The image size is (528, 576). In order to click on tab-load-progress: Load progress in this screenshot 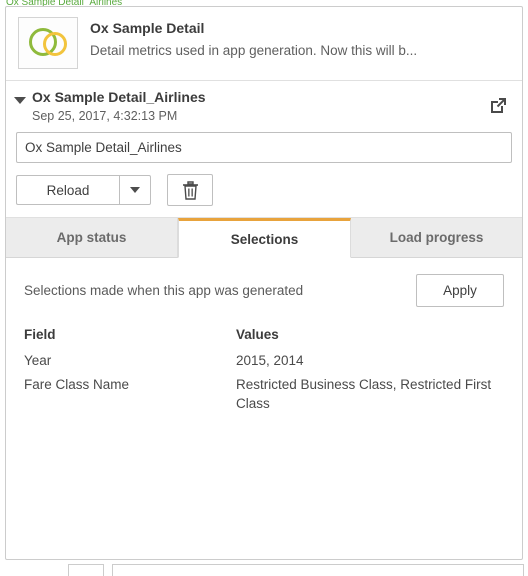, I will do `click(436, 238)`.